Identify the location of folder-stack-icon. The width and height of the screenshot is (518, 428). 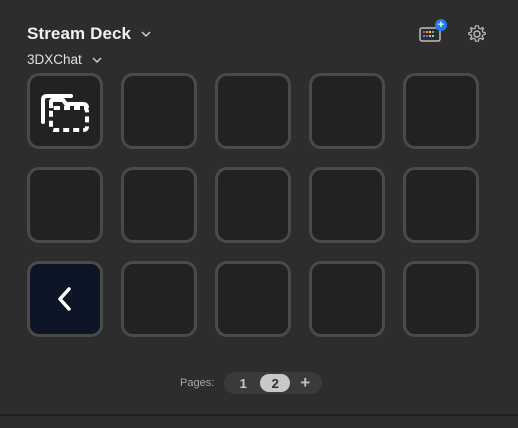
(65, 113).